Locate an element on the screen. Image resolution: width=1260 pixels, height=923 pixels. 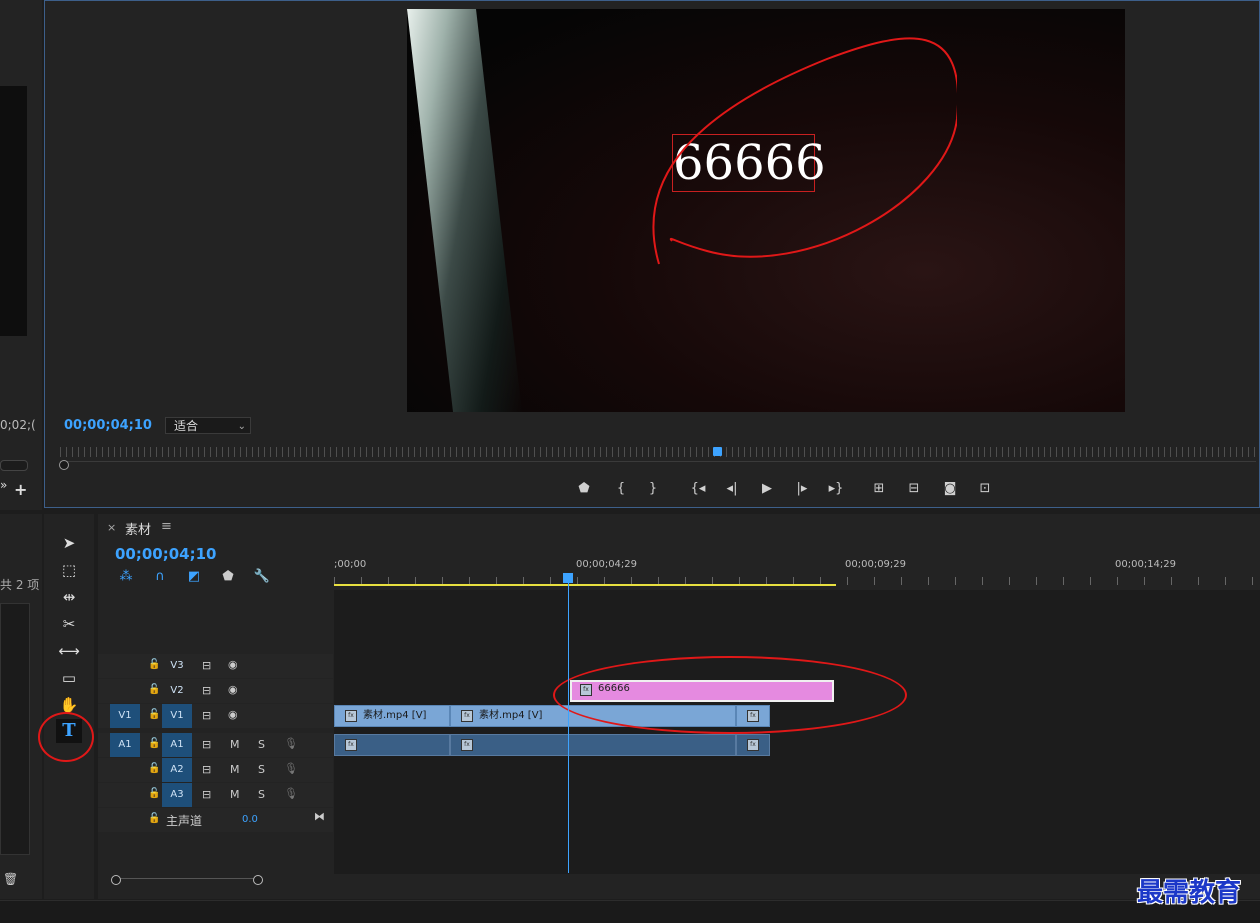
mark-out-icon: } is located at coordinates (653, 489).